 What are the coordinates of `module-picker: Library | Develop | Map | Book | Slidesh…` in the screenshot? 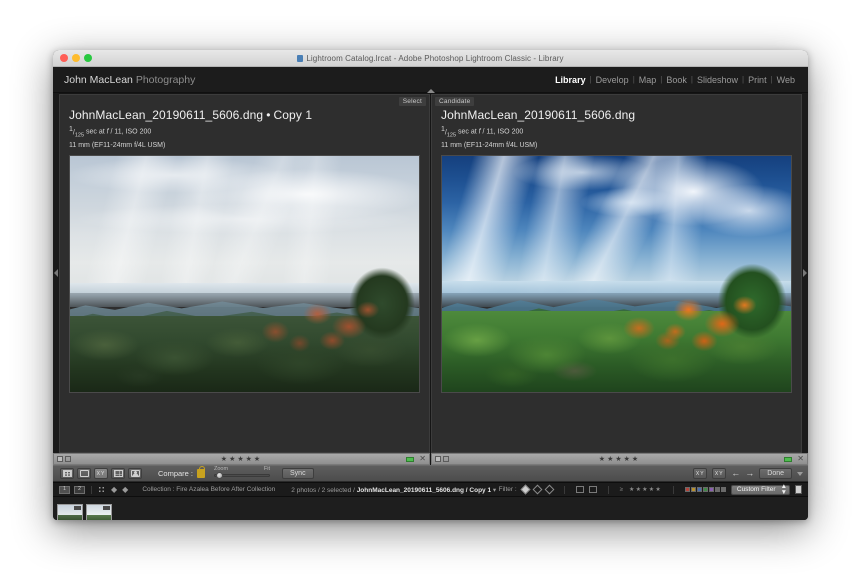 It's located at (675, 80).